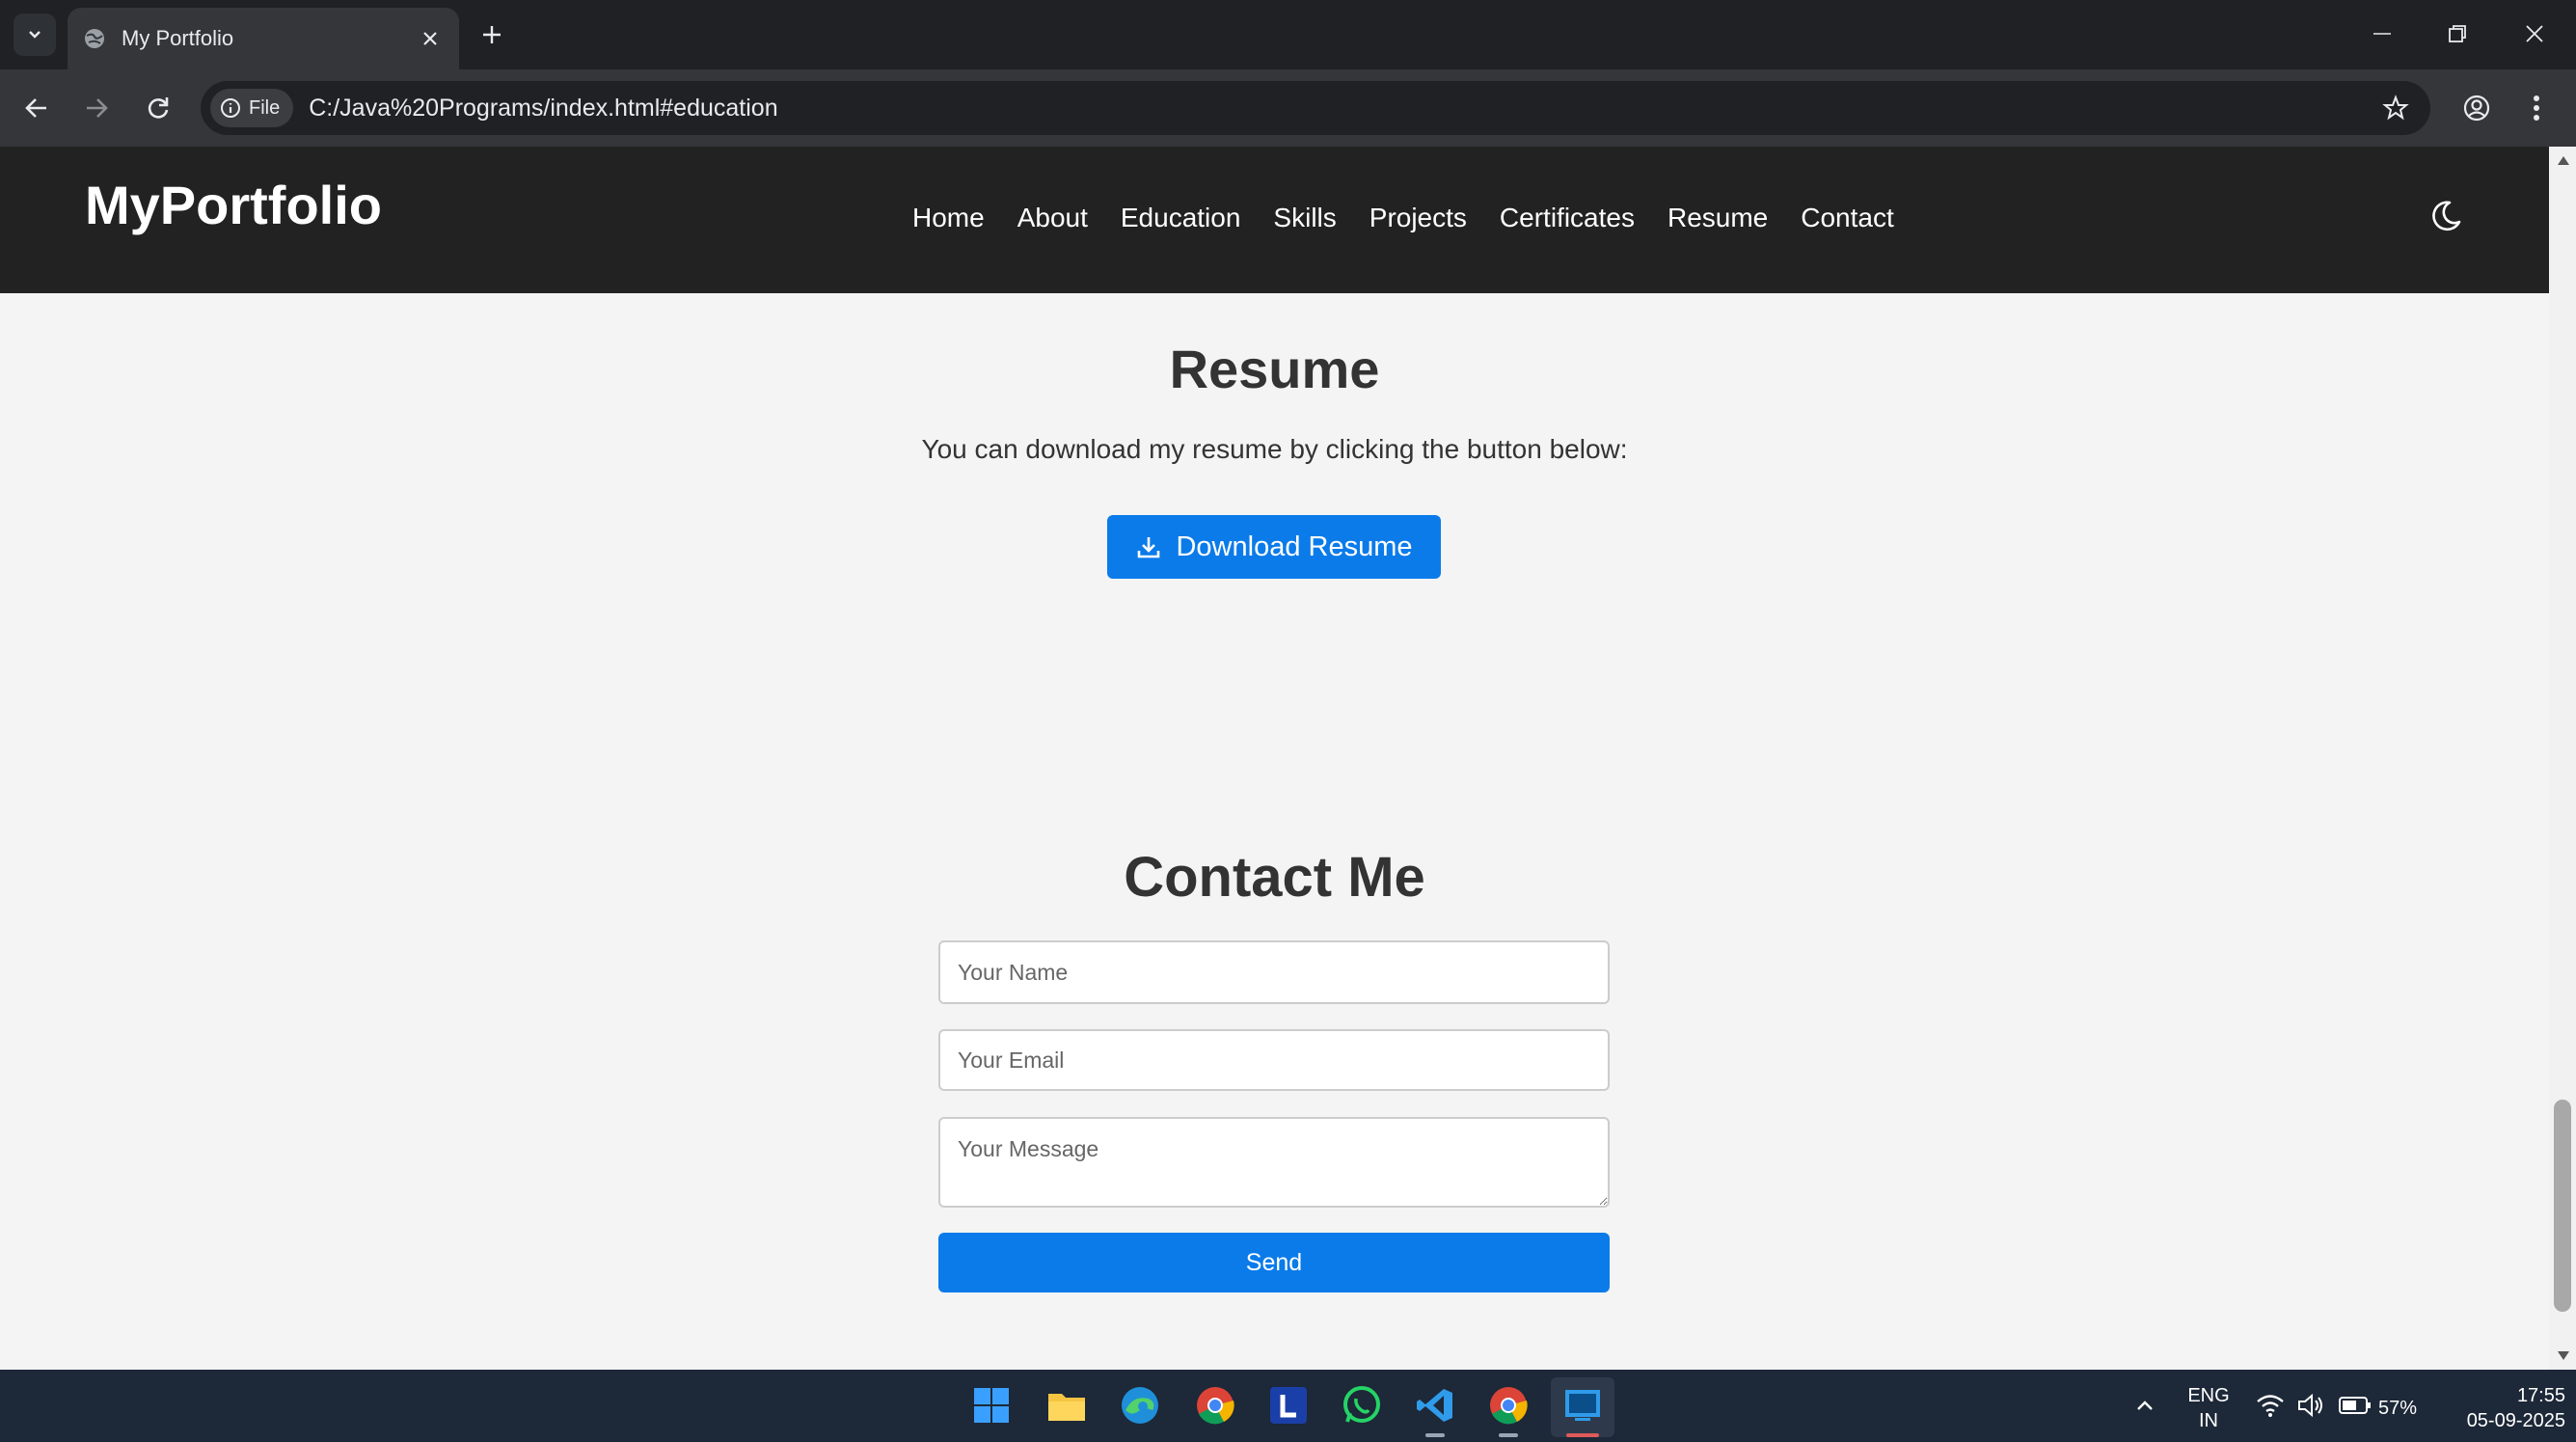 This screenshot has width=2576, height=1442. I want to click on whatsapp-icon, so click(1361, 1404).